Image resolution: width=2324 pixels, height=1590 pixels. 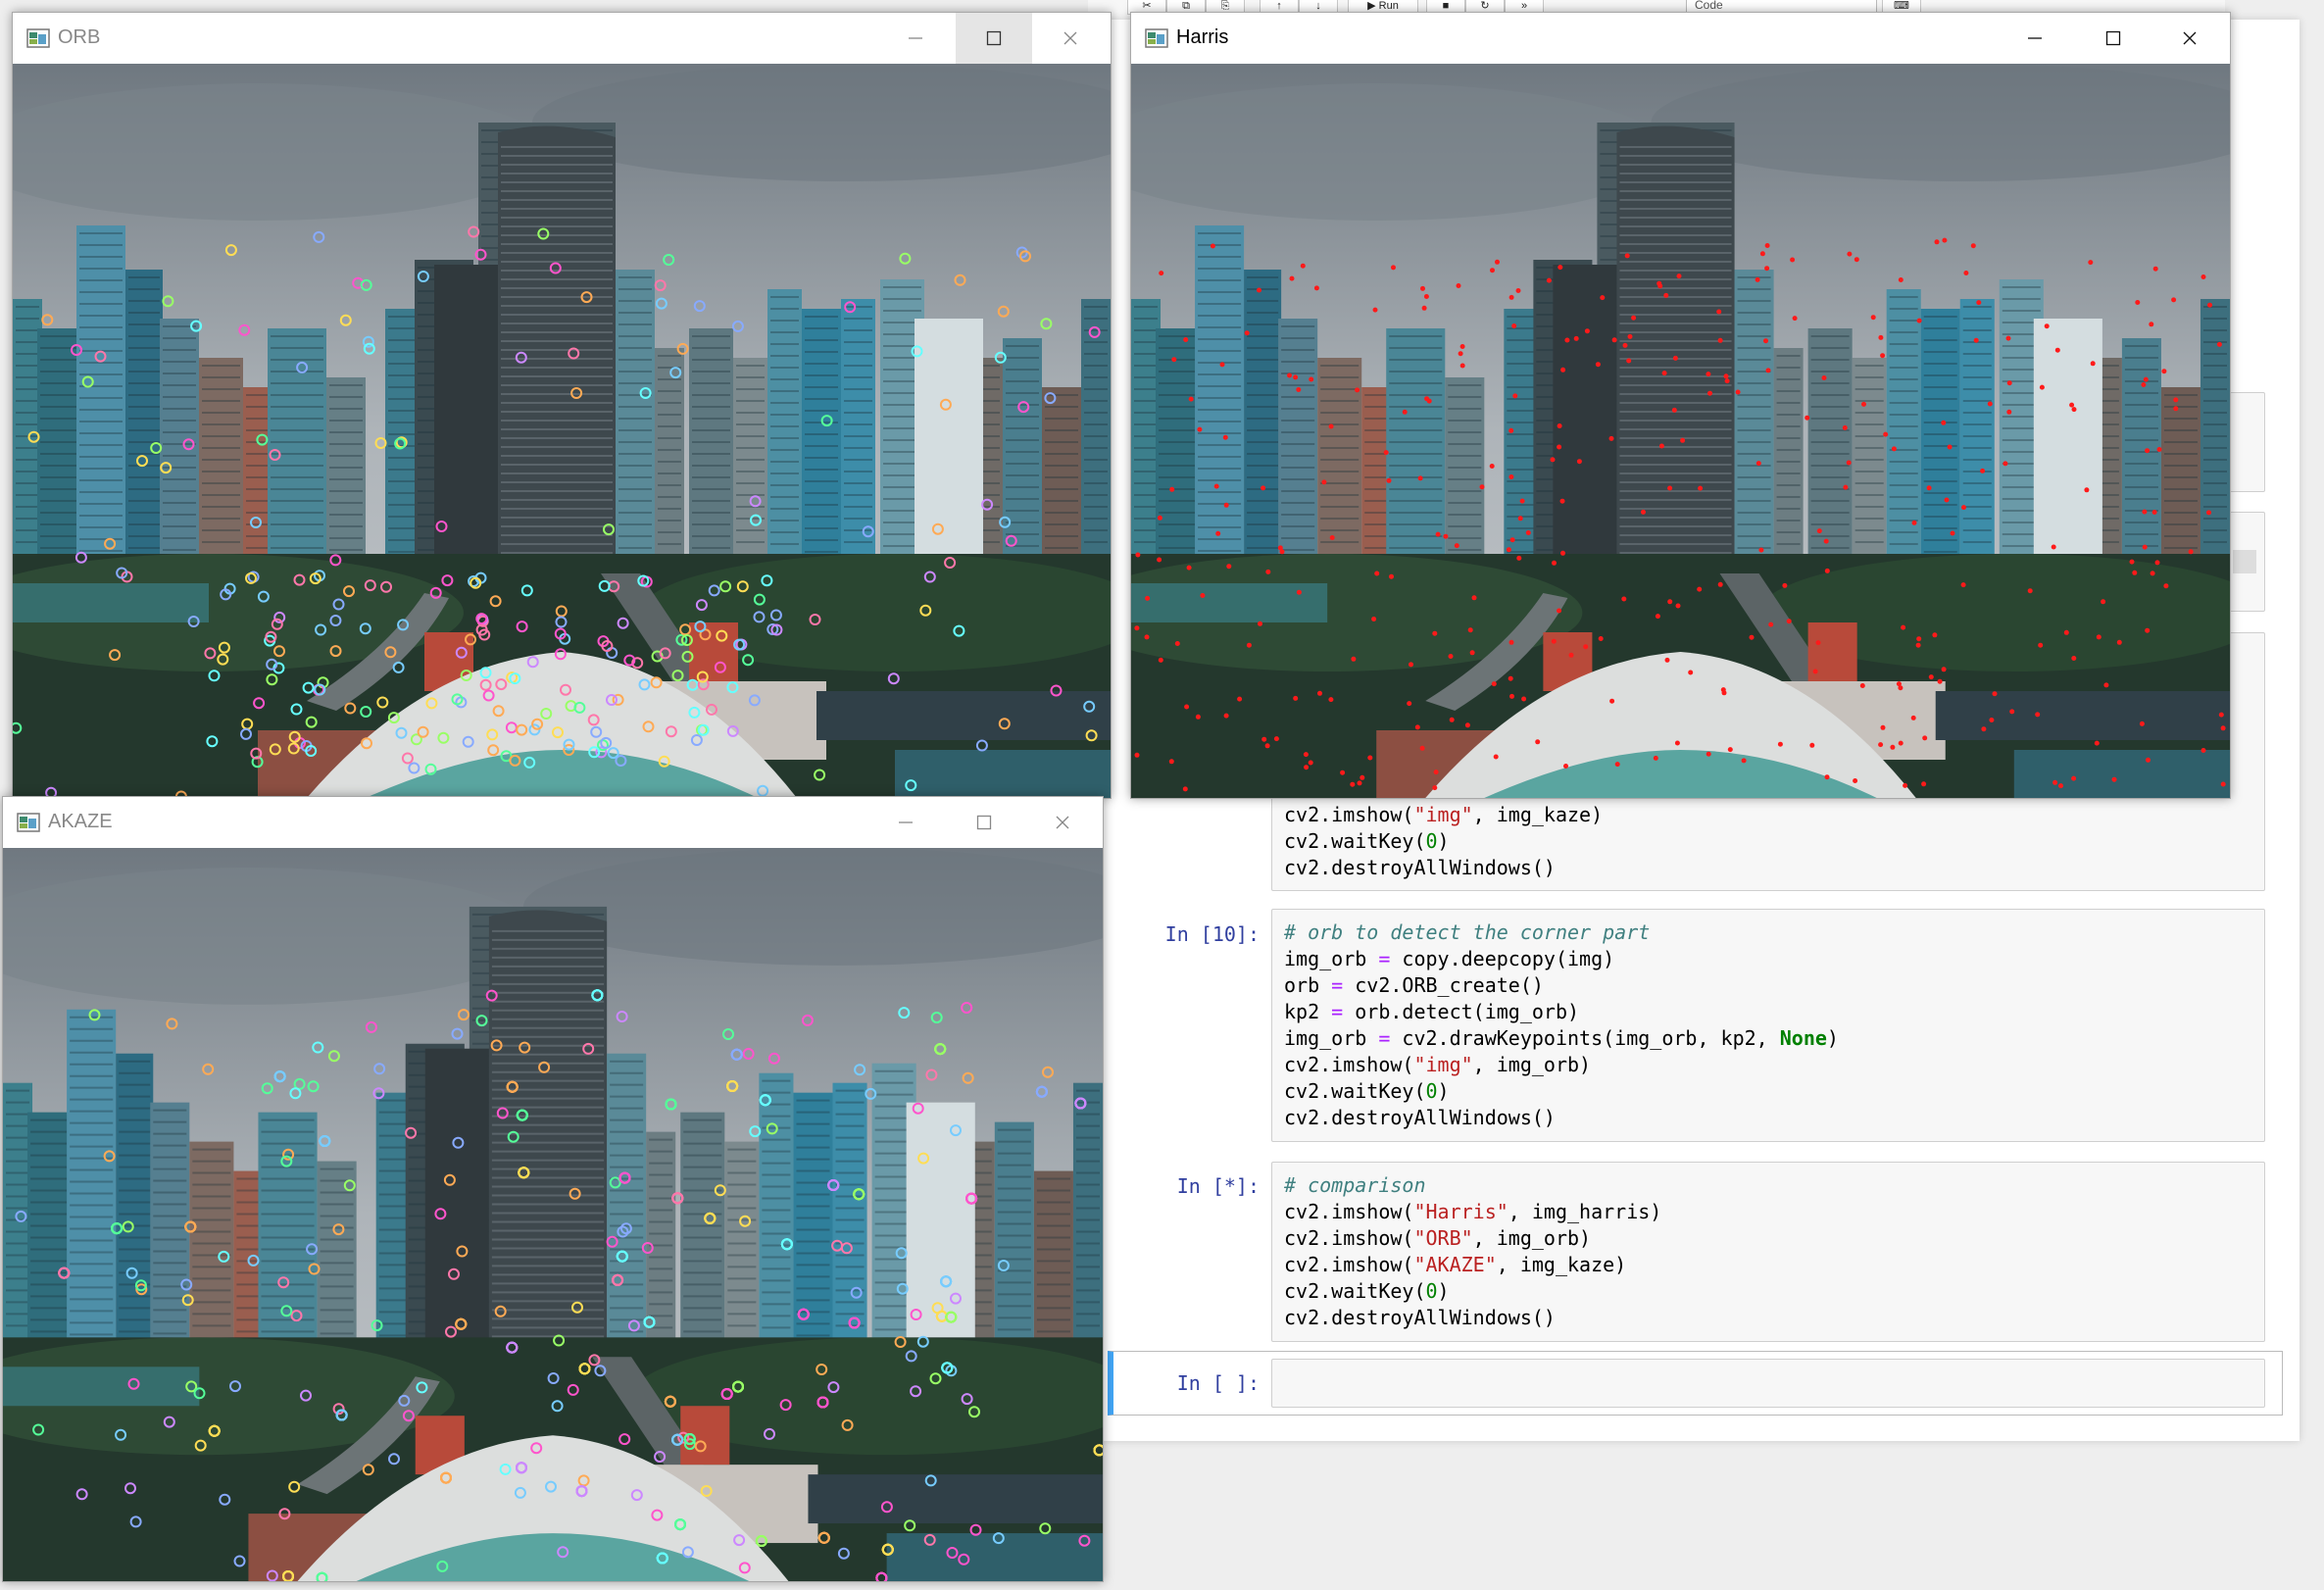 I want to click on window-title: AKAZE, so click(x=80, y=821).